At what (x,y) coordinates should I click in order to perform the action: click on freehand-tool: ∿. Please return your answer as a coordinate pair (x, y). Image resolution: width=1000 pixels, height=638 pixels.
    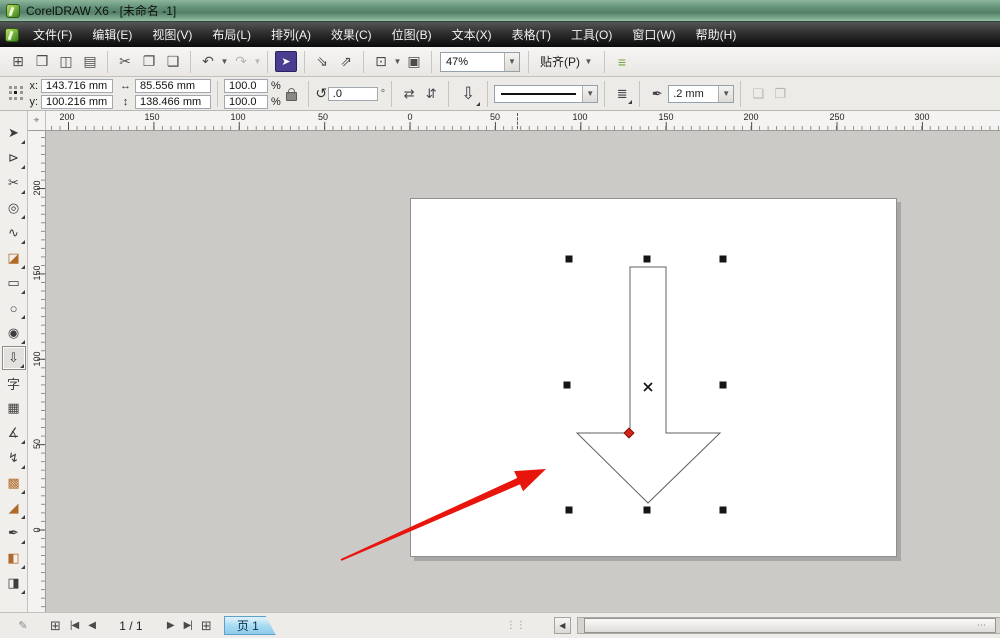
    Looking at the image, I should click on (14, 233).